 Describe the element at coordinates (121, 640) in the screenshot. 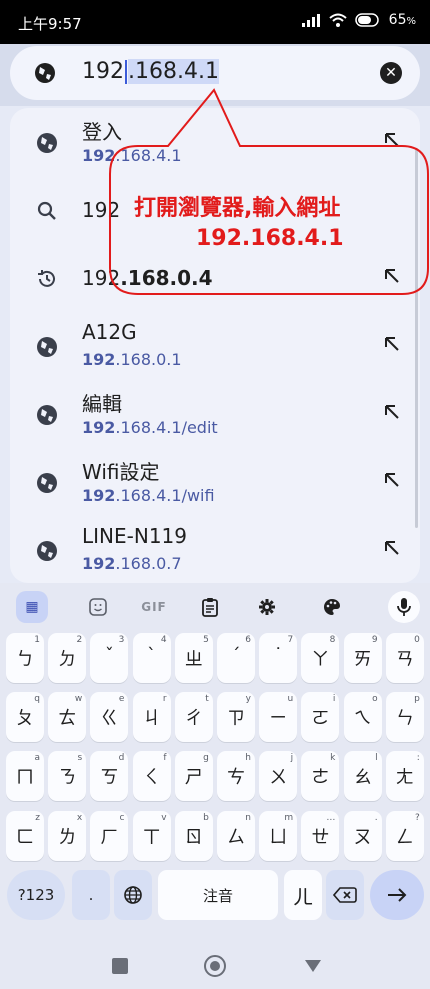

I see `key-secondary-label: 3` at that location.